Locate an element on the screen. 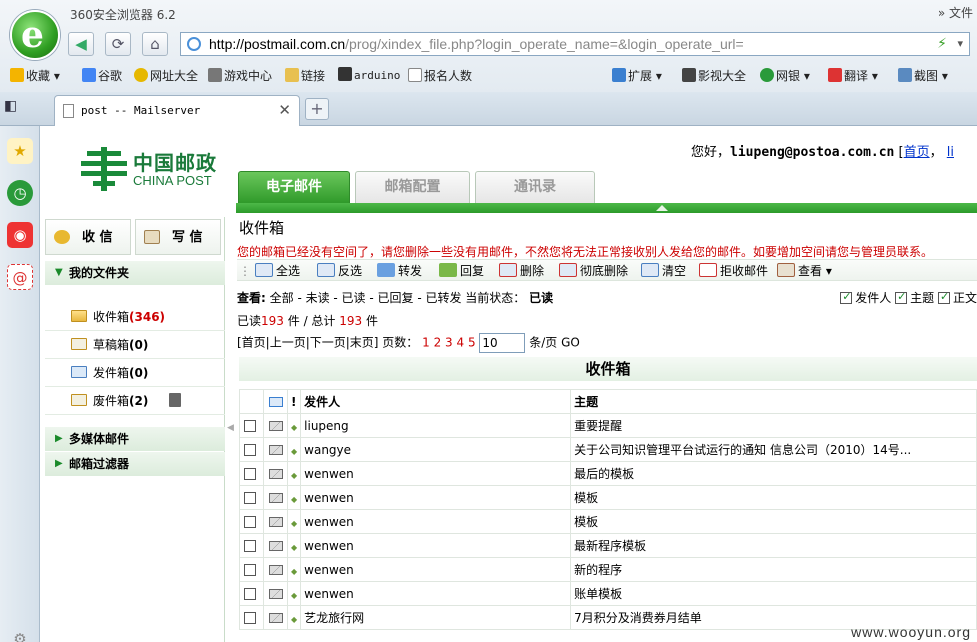 The image size is (977, 642). mail-subject: 账单模板 is located at coordinates (773, 593).